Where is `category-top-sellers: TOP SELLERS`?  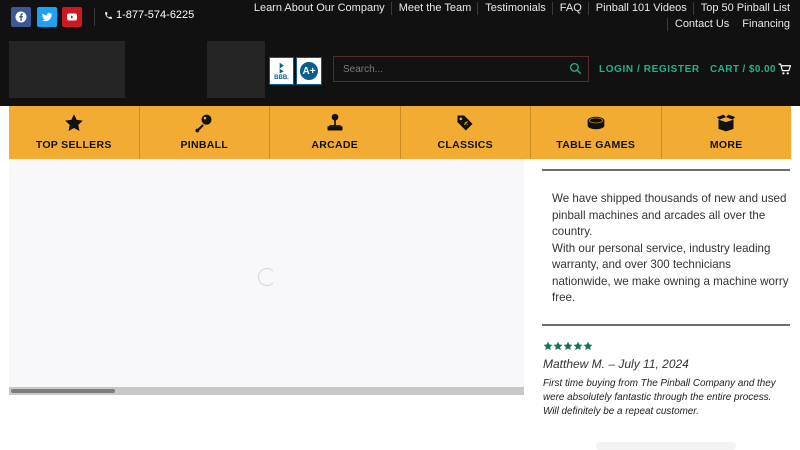 category-top-sellers: TOP SELLERS is located at coordinates (74, 132).